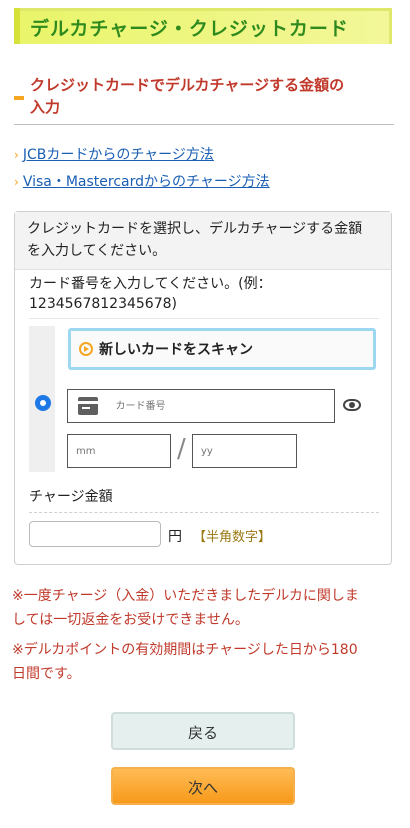 The image size is (410, 828). Describe the element at coordinates (247, 451) in the screenshot. I see `expiry-year-input` at that location.